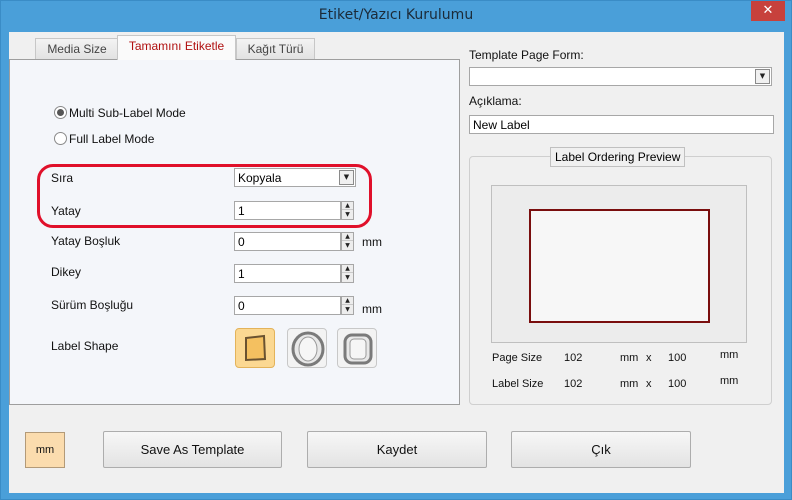 This screenshot has height=500, width=792. What do you see at coordinates (86, 241) in the screenshot?
I see `yatay-bosluk-label: Yatay Boşluk` at bounding box center [86, 241].